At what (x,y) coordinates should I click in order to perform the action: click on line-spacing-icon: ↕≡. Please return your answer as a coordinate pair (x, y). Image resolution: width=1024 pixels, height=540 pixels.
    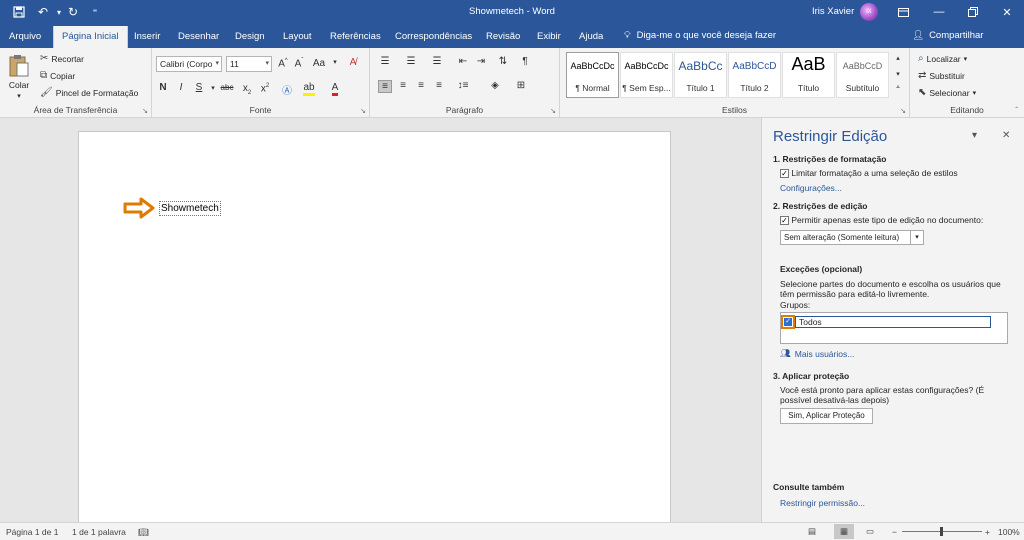
    Looking at the image, I should click on (463, 85).